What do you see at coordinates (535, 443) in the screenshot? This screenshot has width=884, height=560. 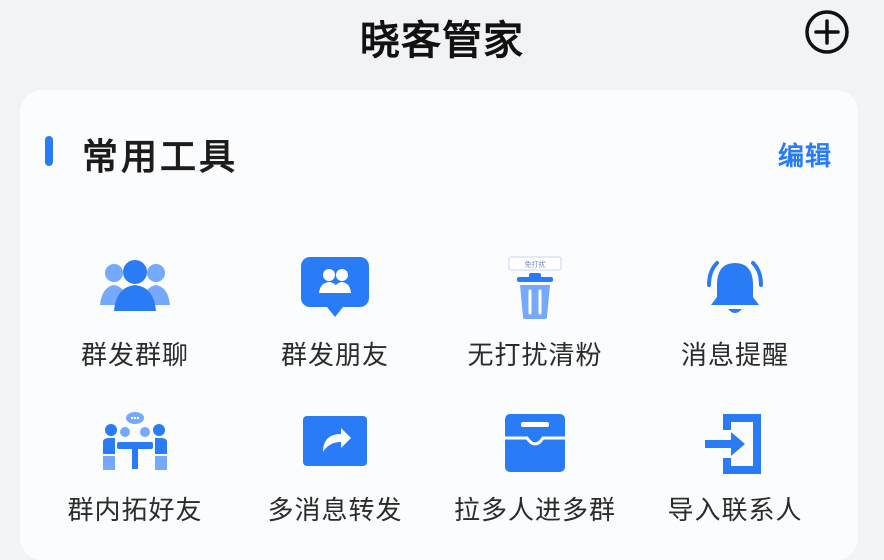 I see `inbox-icon` at bounding box center [535, 443].